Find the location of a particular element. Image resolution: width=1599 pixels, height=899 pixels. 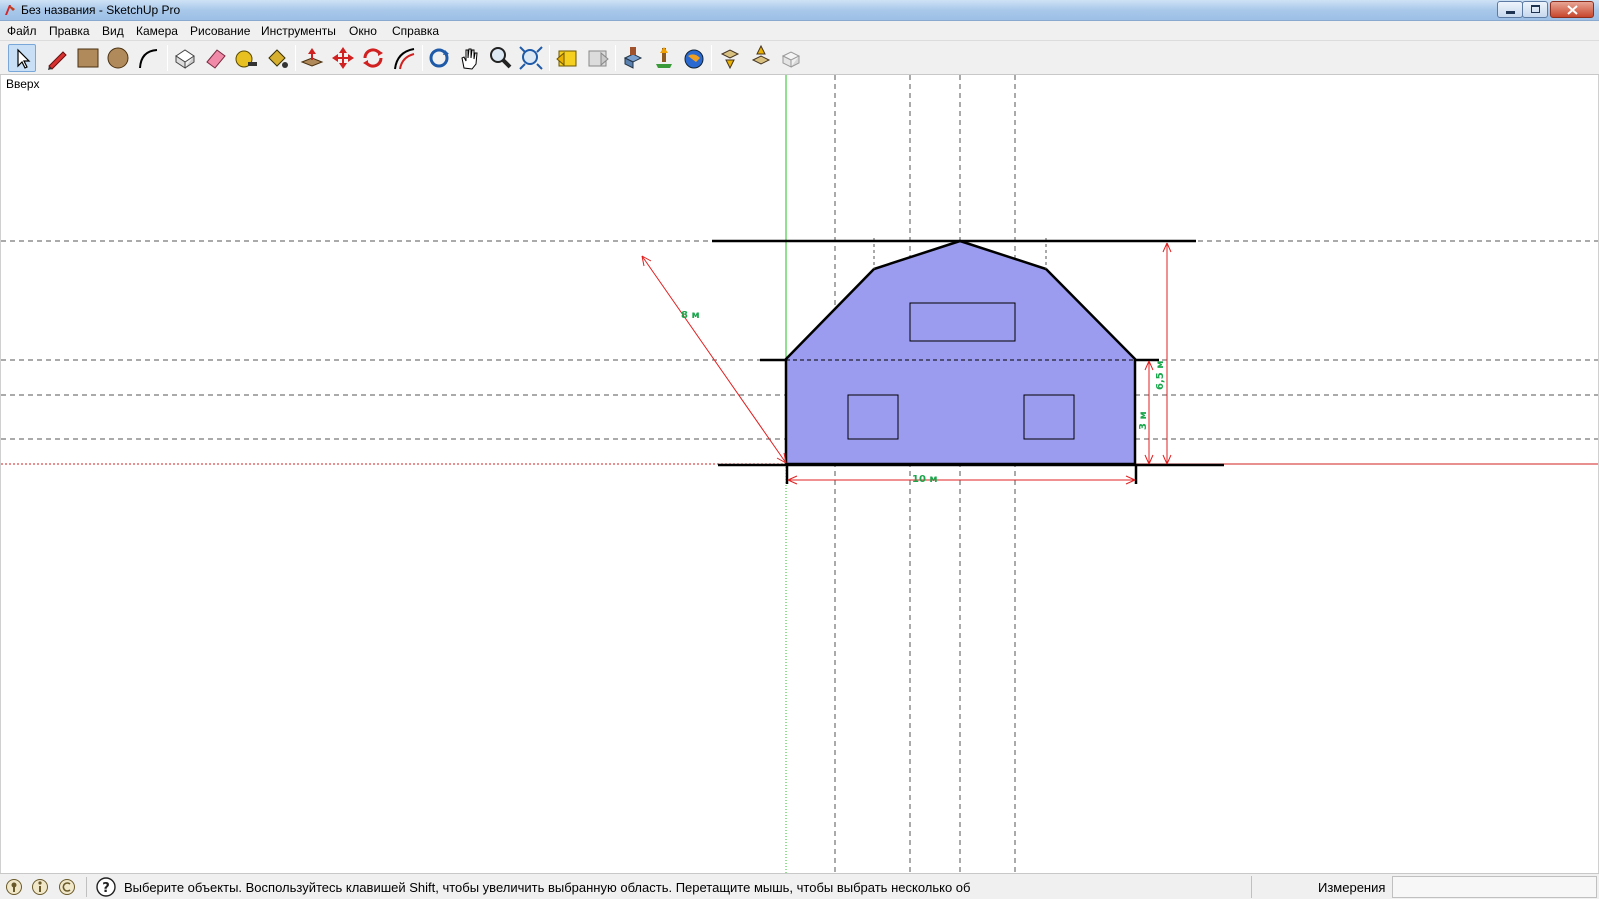

menu-file: Файл is located at coordinates (22, 31).